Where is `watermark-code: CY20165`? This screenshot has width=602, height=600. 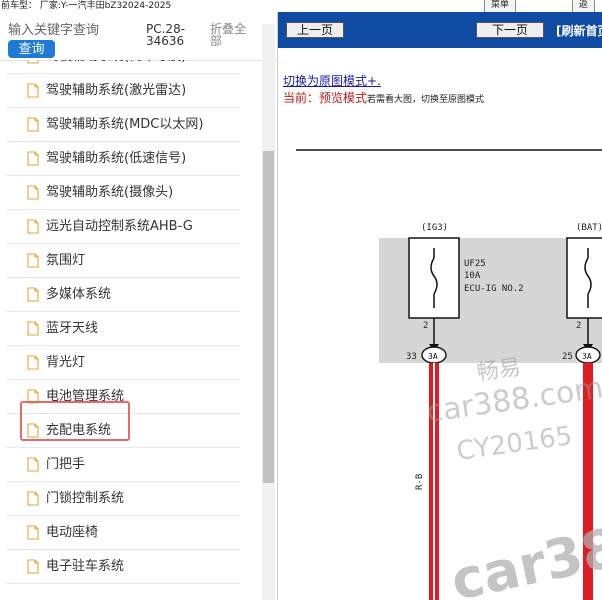
watermark-code: CY20165 is located at coordinates (514, 444).